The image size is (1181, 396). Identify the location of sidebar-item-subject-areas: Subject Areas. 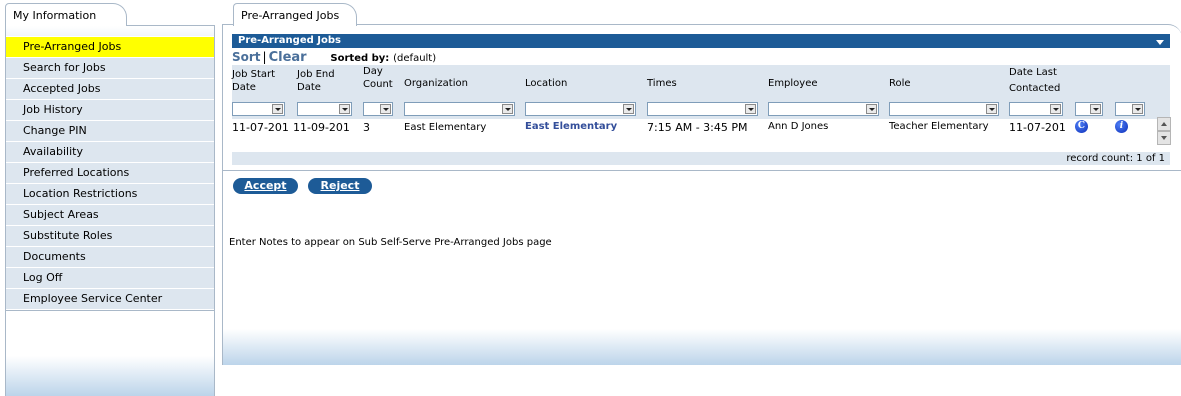
(110, 215).